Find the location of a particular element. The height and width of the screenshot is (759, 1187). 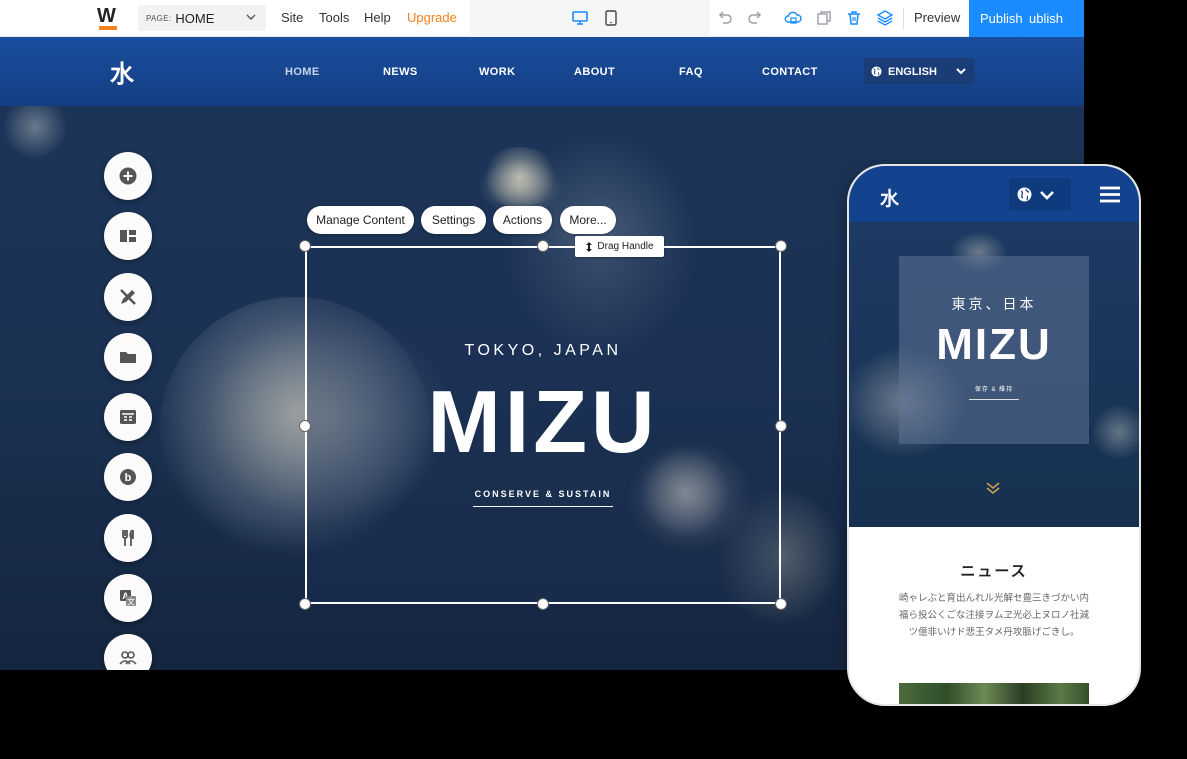

publish-button: Publish ublish is located at coordinates (1026, 18).